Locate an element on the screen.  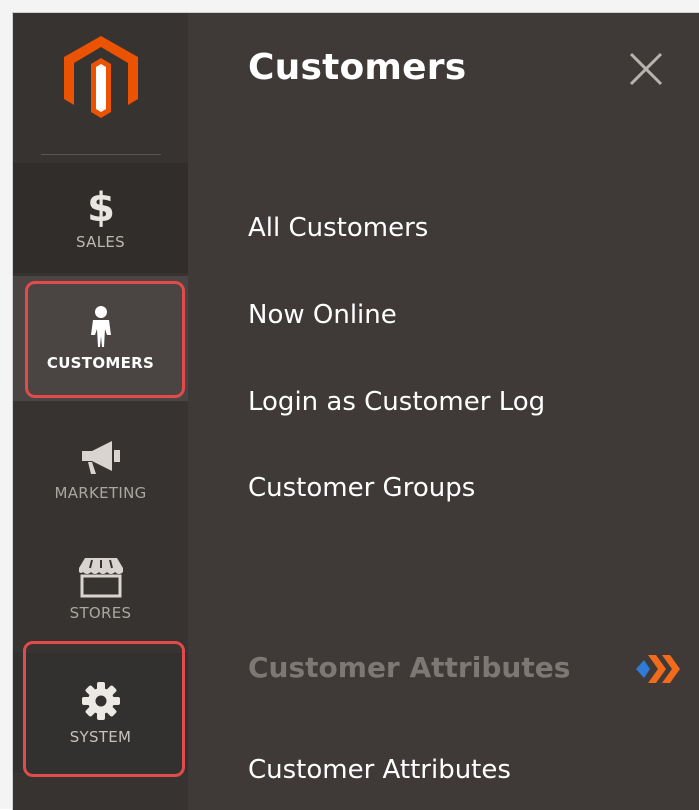
menu-link-login-as-customer-log: Login as Customer Log is located at coordinates (396, 402).